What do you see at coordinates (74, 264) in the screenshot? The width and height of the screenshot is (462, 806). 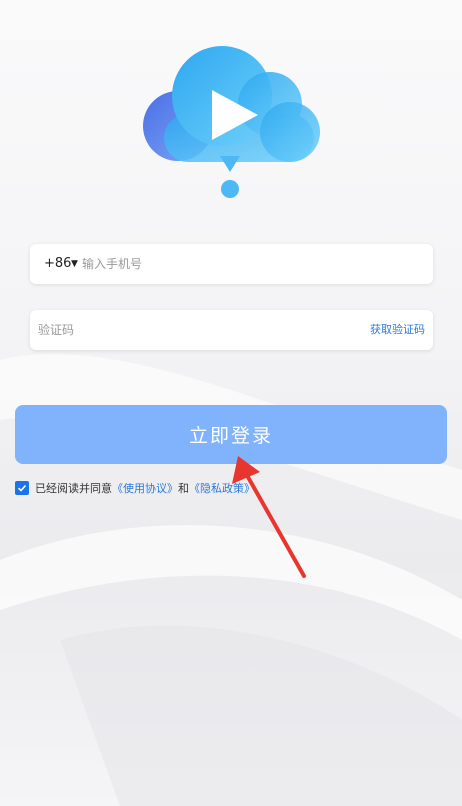 I see `caret-down-icon: ▼` at bounding box center [74, 264].